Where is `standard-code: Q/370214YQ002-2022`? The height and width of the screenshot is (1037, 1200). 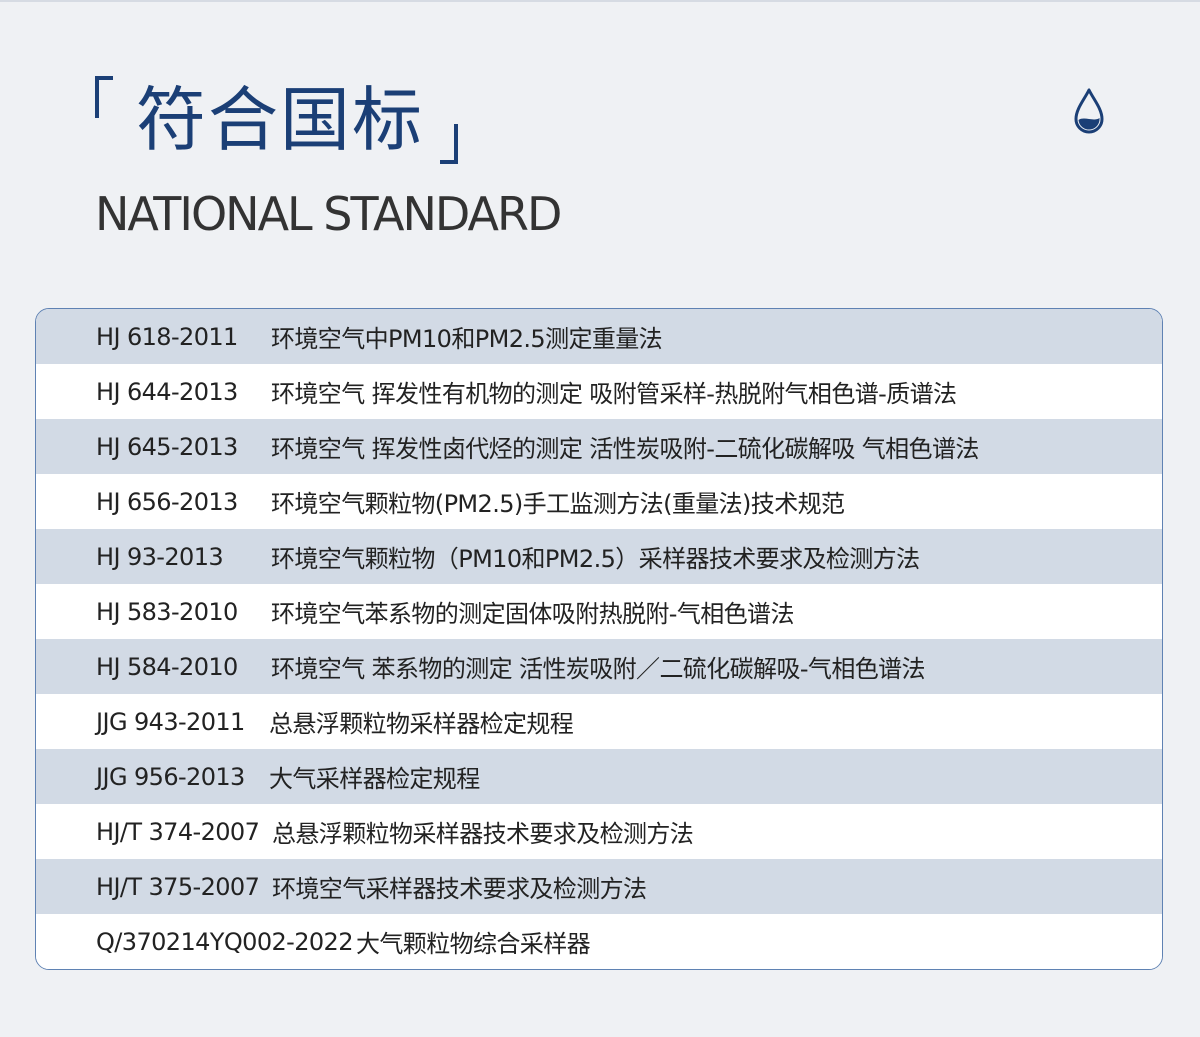 standard-code: Q/370214YQ002-2022 is located at coordinates (225, 941).